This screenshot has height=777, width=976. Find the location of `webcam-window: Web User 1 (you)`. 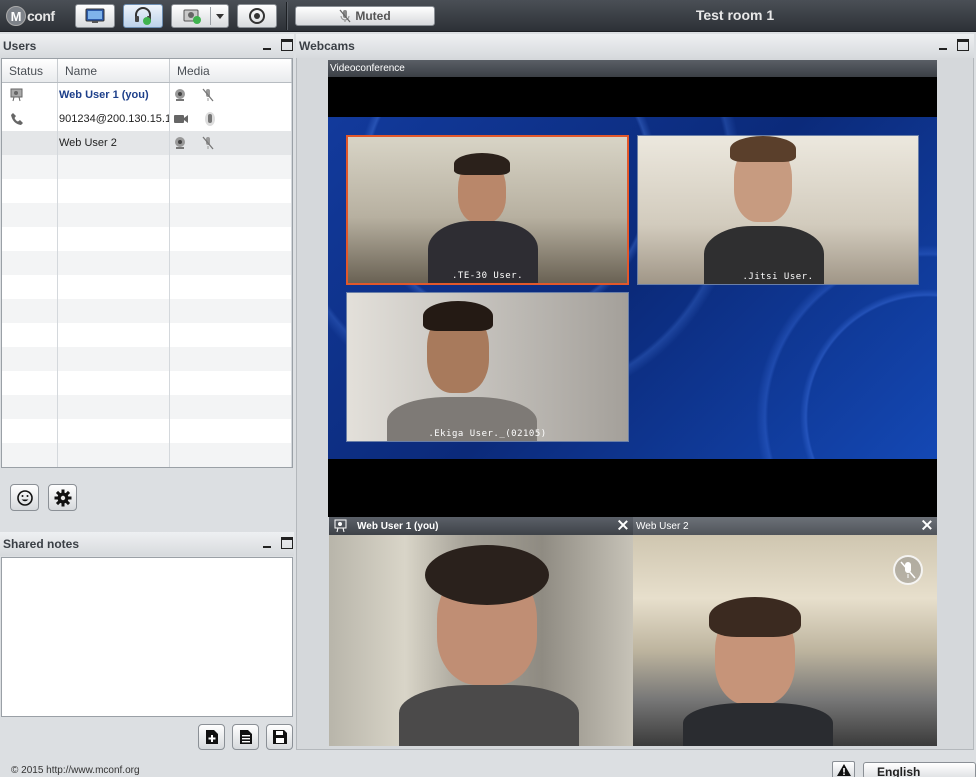

webcam-window: Web User 1 (you) is located at coordinates (481, 631).